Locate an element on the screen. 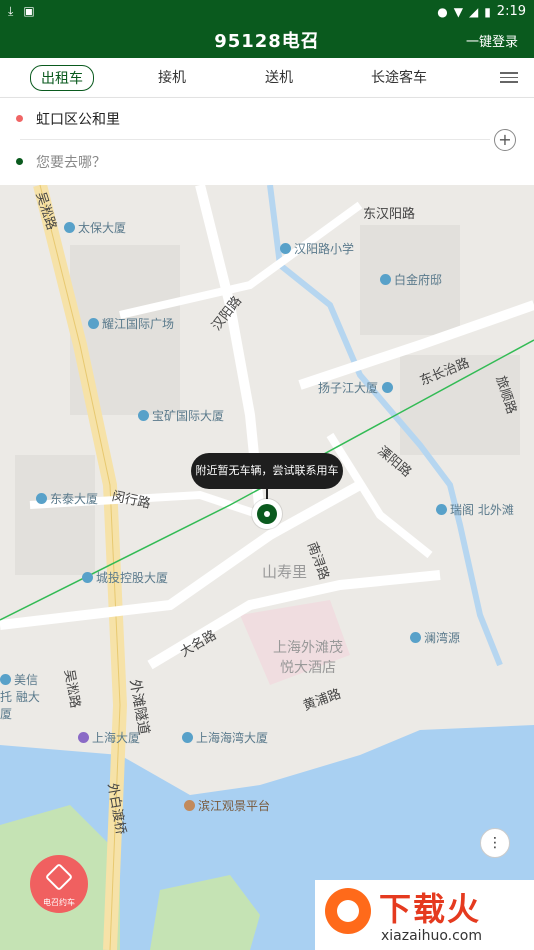 This screenshot has height=950, width=534. school-icon is located at coordinates (285, 248).